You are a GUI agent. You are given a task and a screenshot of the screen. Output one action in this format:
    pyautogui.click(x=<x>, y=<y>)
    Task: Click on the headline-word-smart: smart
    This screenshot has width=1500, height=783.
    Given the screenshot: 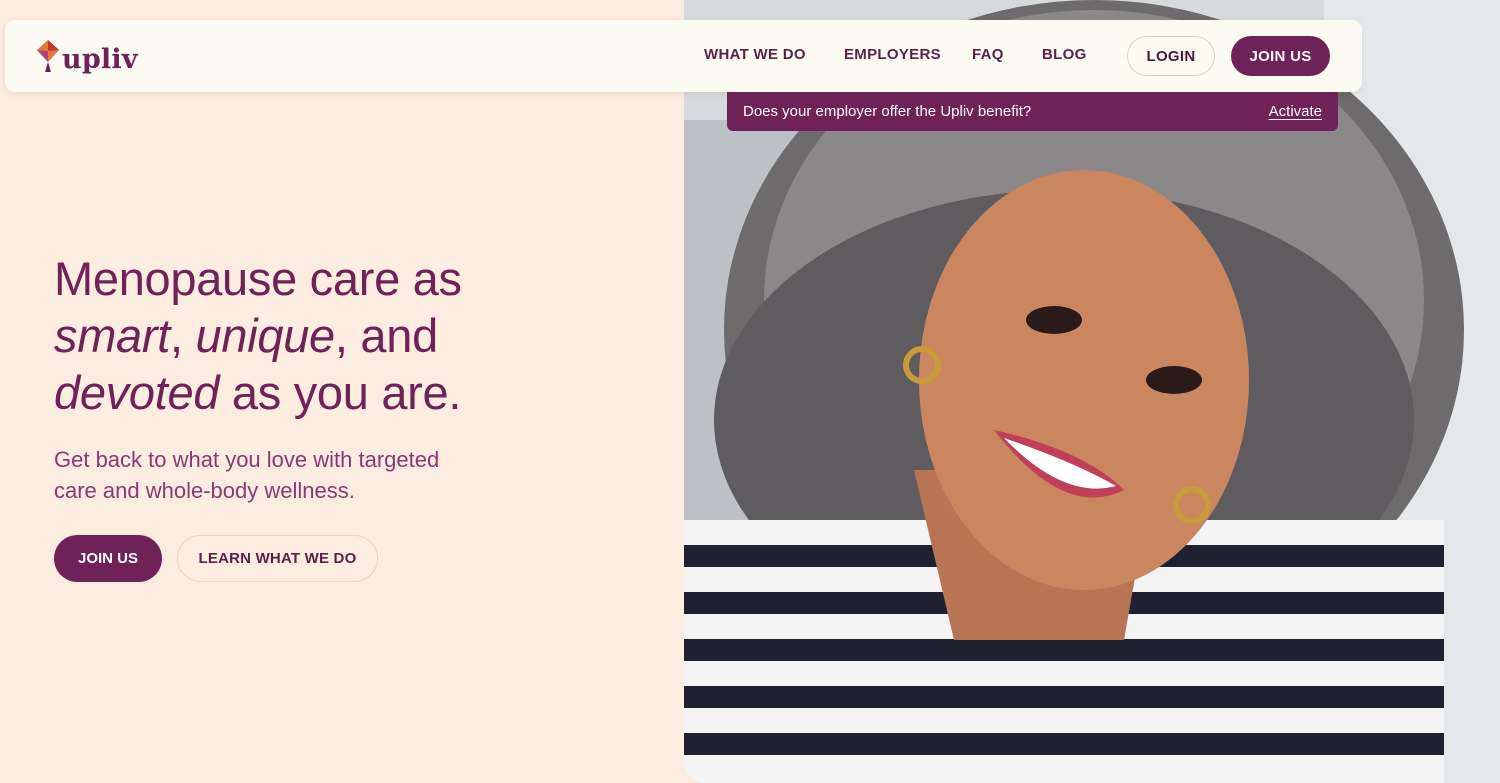 What is the action you would take?
    pyautogui.click(x=112, y=335)
    